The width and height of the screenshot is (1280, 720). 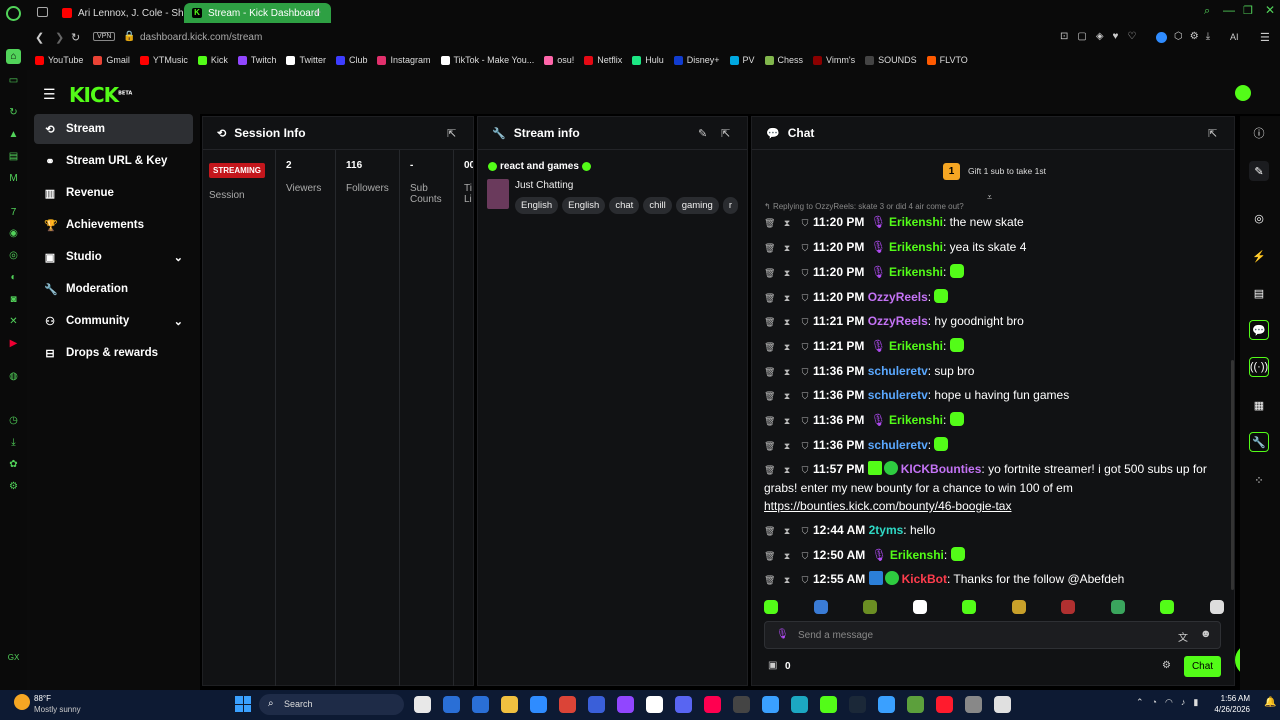 I want to click on chat-settings-icon: ⚙, so click(x=1166, y=665).